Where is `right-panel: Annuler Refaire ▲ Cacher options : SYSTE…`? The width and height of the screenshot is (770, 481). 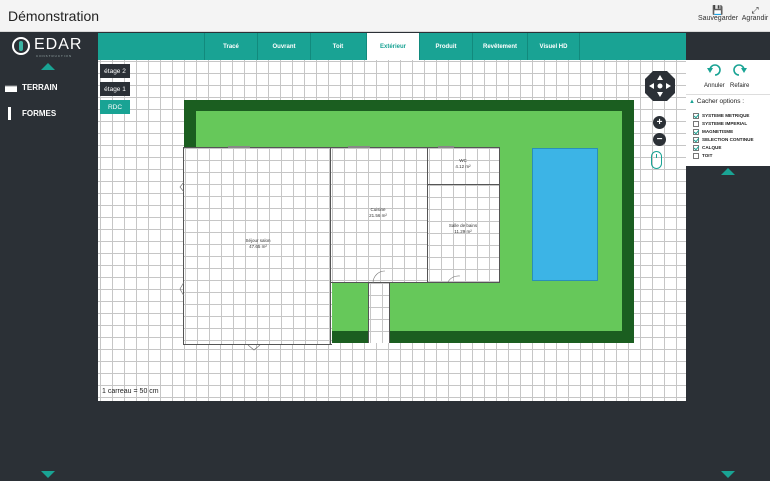
right-panel: Annuler Refaire ▲ Cacher options : SYSTE… is located at coordinates (728, 270).